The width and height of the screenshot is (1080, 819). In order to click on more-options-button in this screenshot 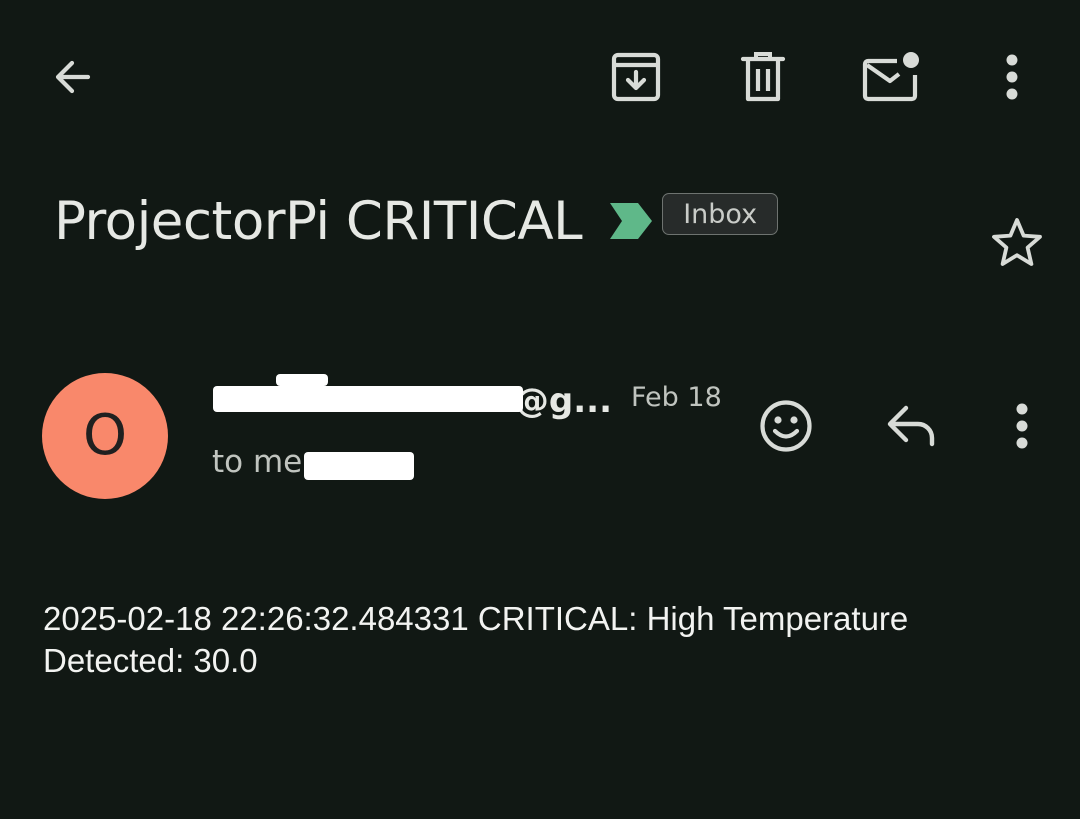, I will do `click(1012, 77)`.